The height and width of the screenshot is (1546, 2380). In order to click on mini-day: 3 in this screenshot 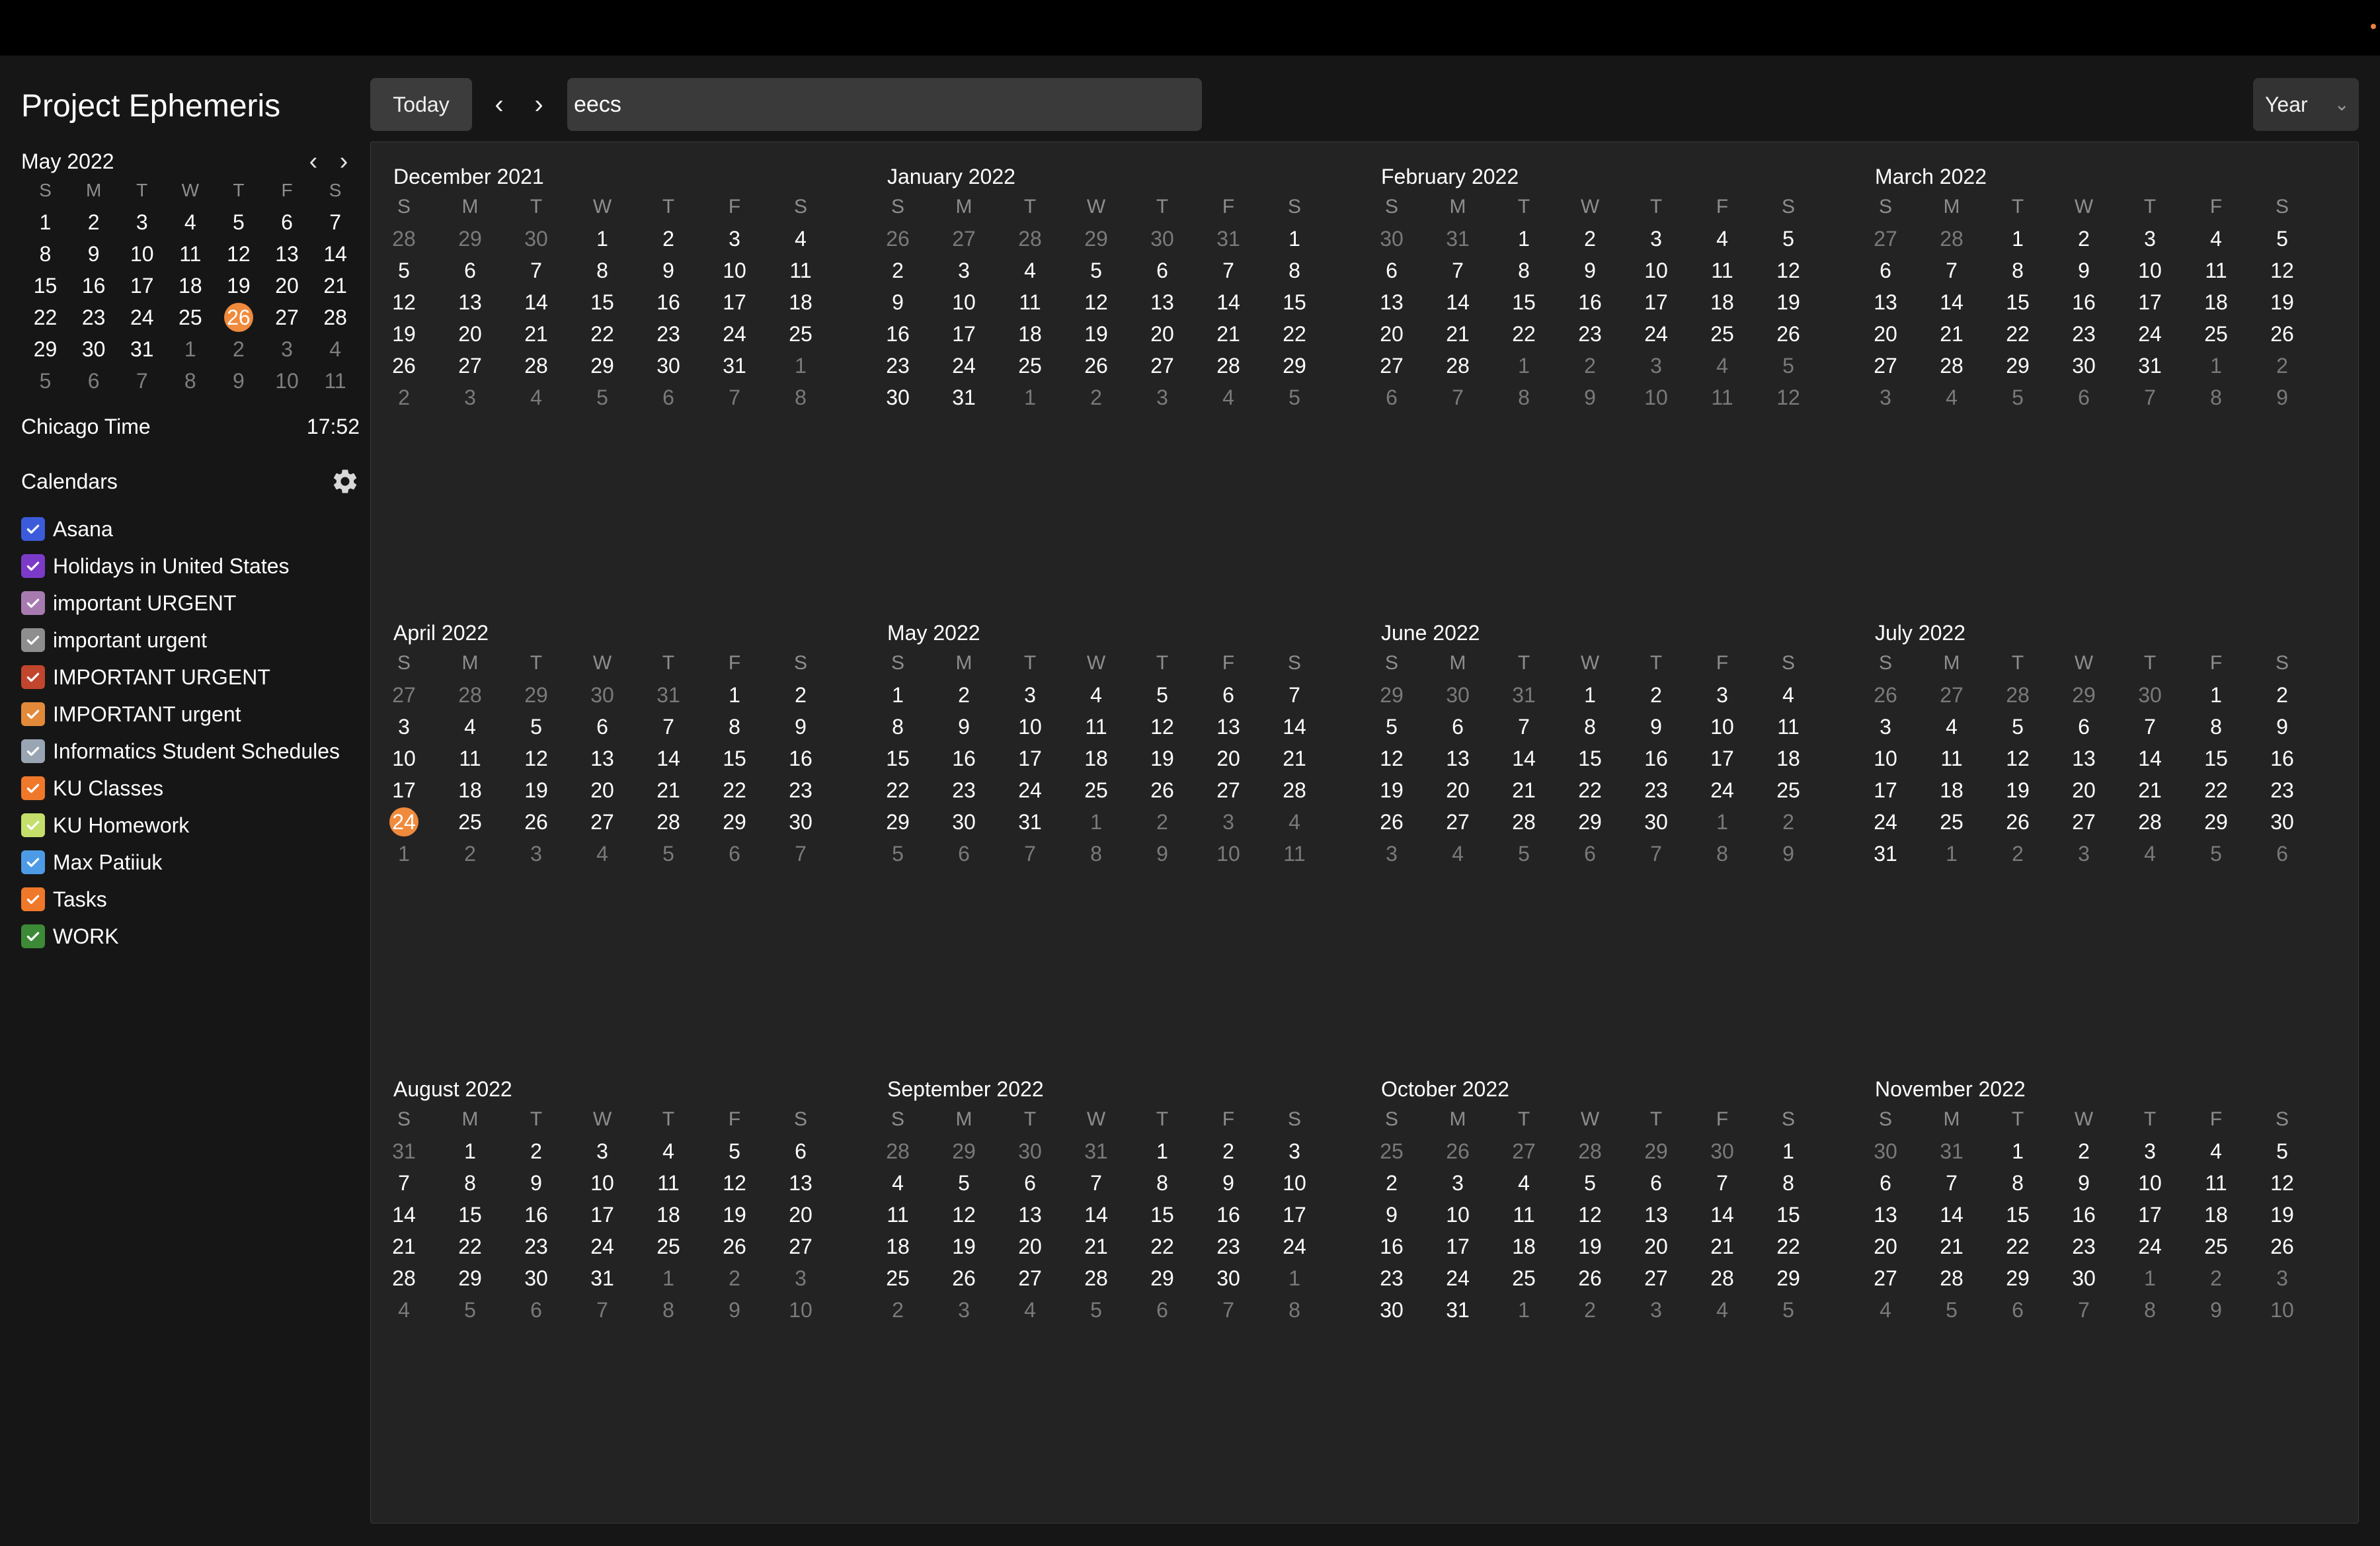, I will do `click(286, 349)`.